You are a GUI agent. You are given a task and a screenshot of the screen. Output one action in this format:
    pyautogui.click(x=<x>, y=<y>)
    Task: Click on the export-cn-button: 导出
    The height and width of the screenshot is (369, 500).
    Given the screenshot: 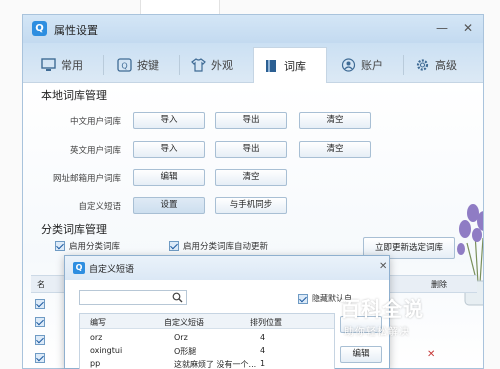 What is the action you would take?
    pyautogui.click(x=251, y=120)
    